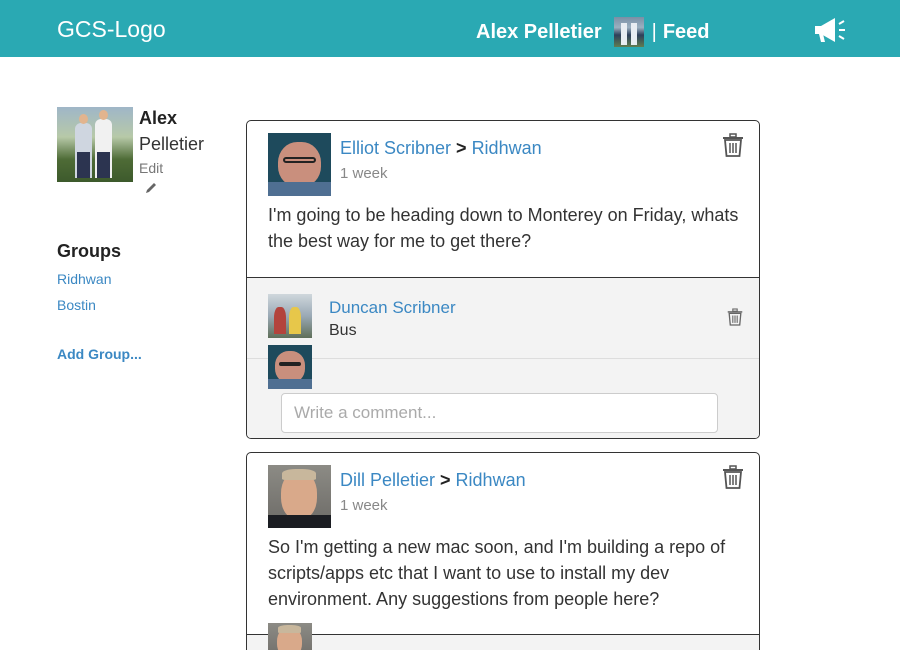 The image size is (900, 650). Describe the element at coordinates (151, 188) in the screenshot. I see `pencil-icon` at that location.